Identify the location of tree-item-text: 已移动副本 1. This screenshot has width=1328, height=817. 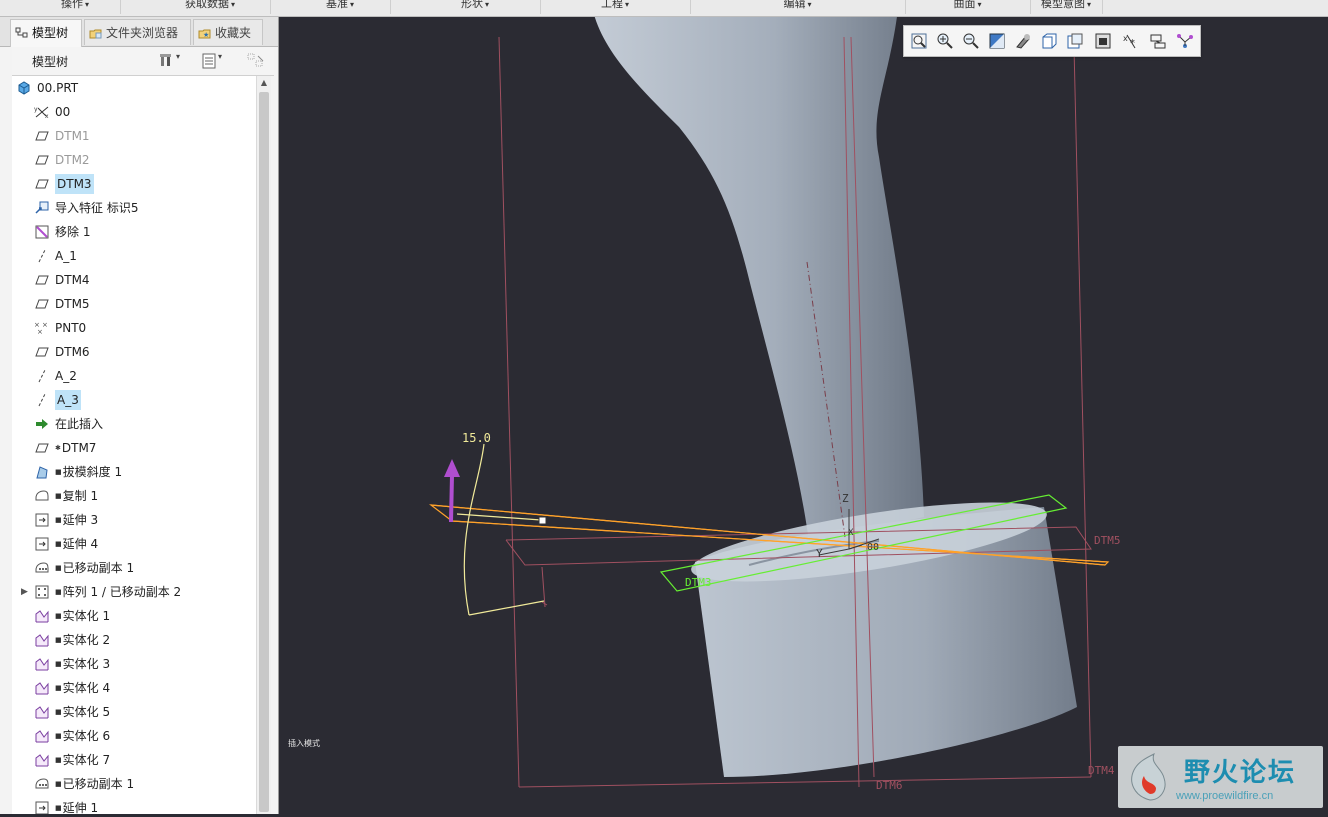
(98, 568).